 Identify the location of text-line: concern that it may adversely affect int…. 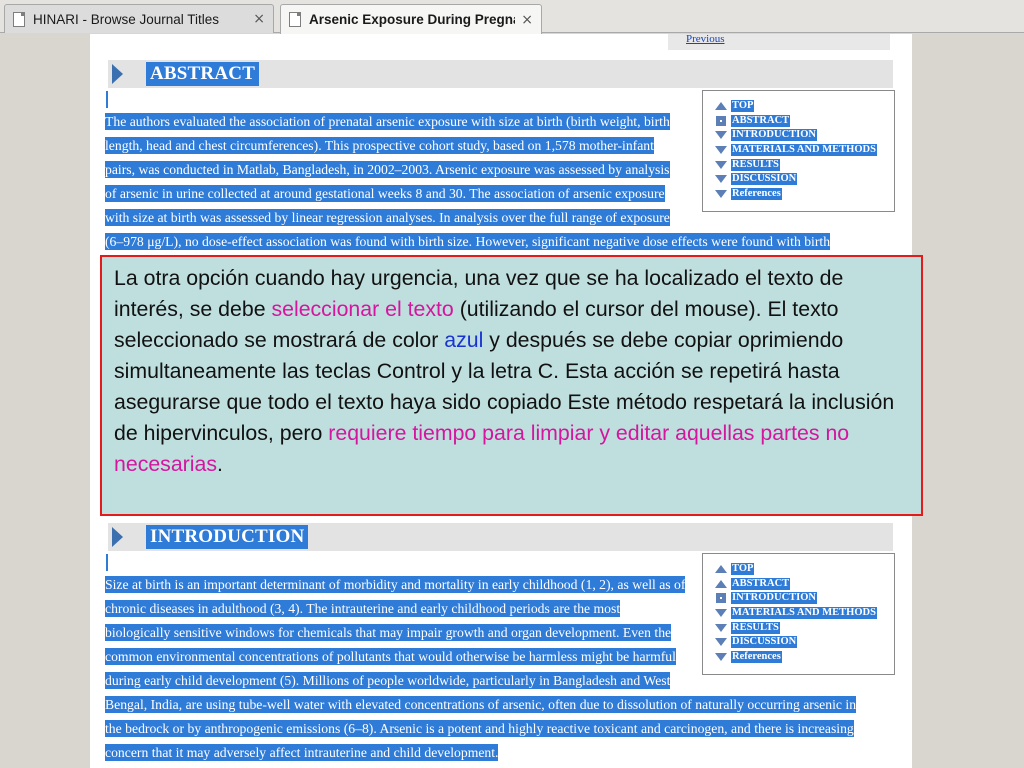
(302, 752).